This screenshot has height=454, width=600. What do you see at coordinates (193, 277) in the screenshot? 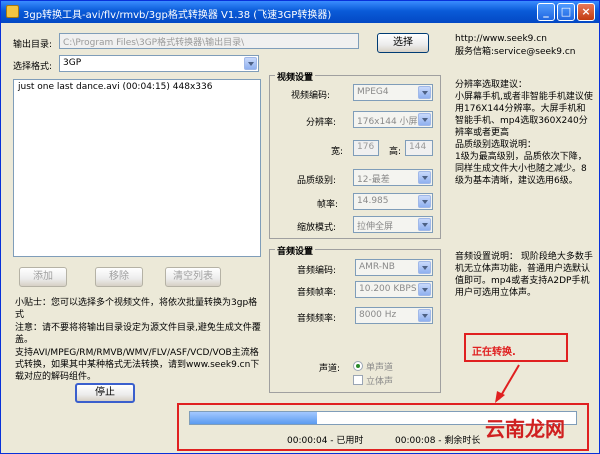
I see `clear-list-button: 清空列表` at bounding box center [193, 277].